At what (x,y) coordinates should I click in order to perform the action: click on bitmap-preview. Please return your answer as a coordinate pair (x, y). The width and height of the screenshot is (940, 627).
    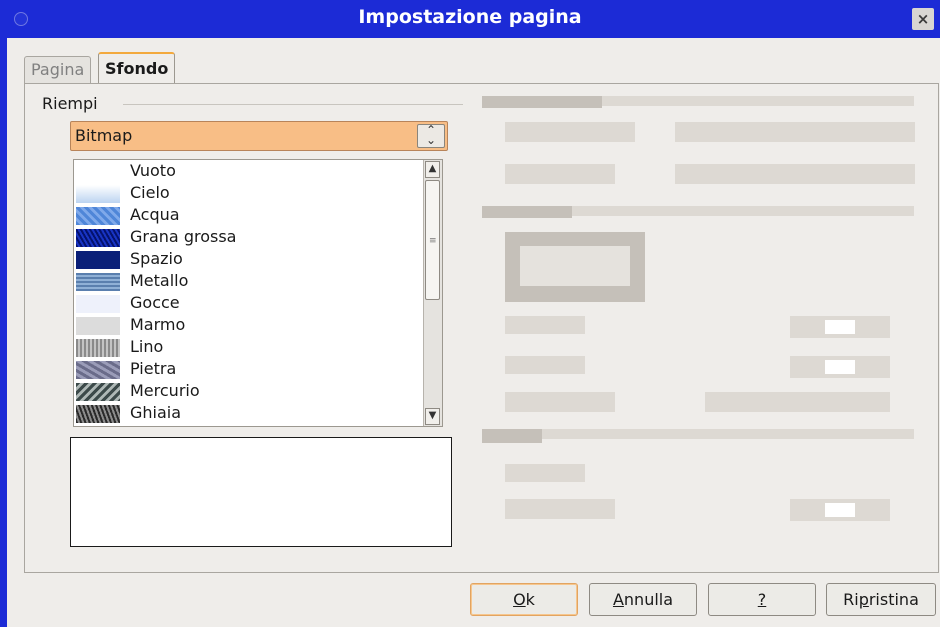
    Looking at the image, I should click on (261, 492).